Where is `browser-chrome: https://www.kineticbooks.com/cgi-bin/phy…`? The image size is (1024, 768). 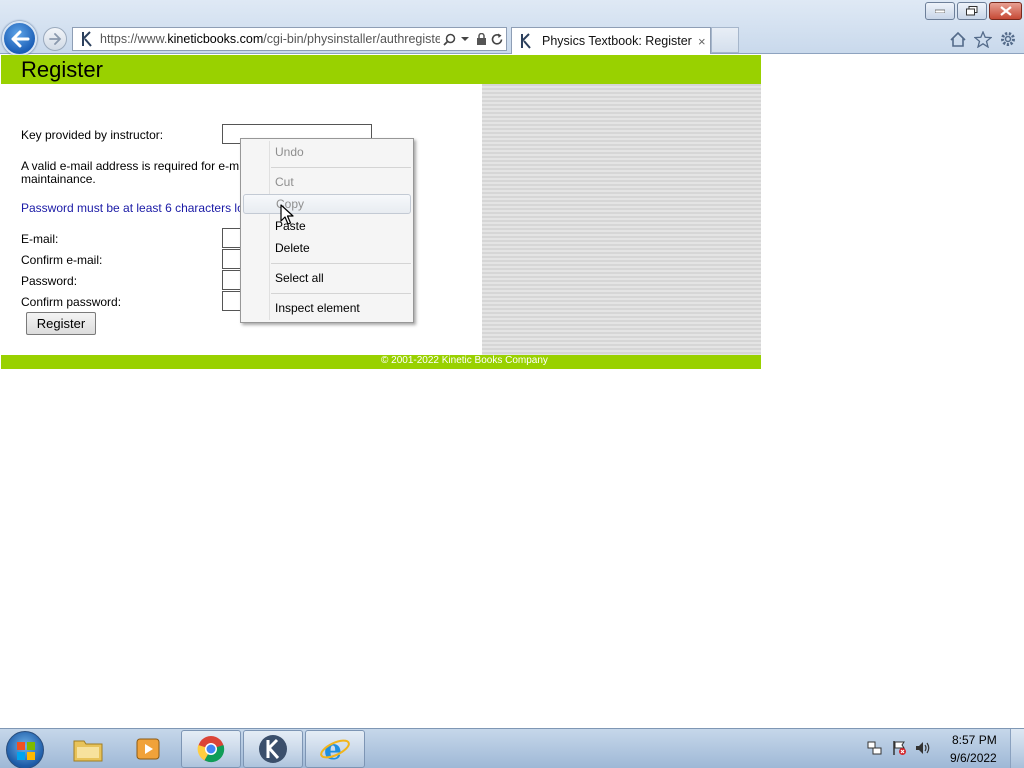
browser-chrome: https://www.kineticbooks.com/cgi-bin/phy… is located at coordinates (512, 28).